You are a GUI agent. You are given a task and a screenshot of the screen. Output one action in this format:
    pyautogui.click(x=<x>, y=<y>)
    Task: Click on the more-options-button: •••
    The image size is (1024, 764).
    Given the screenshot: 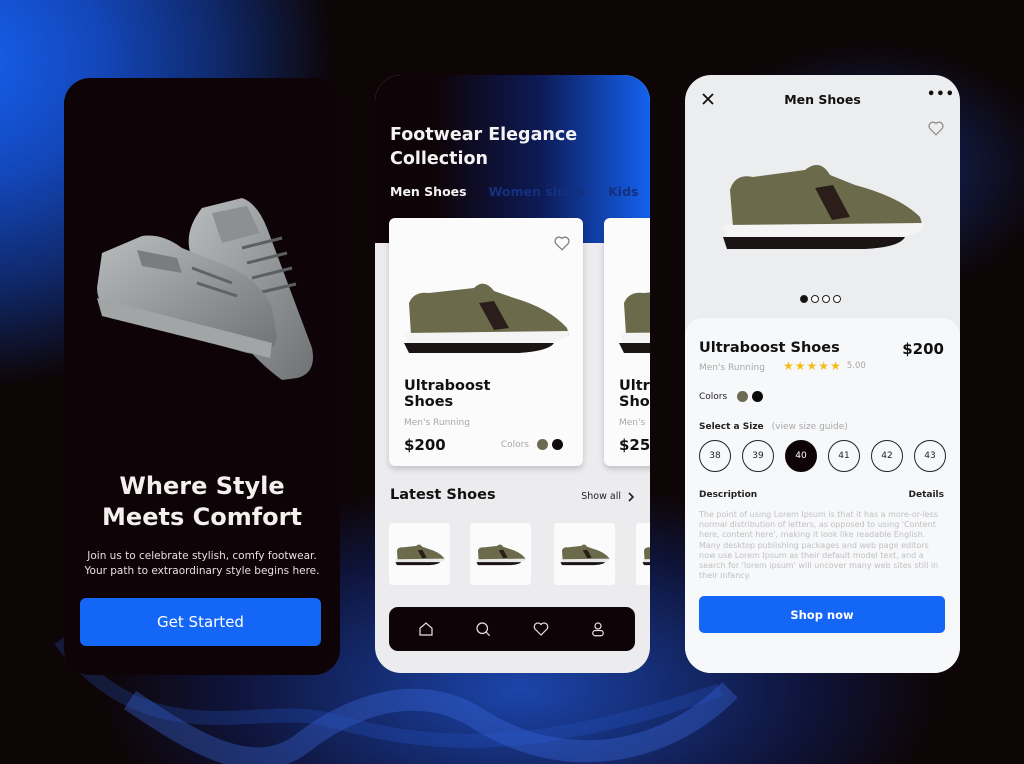 What is the action you would take?
    pyautogui.click(x=940, y=97)
    